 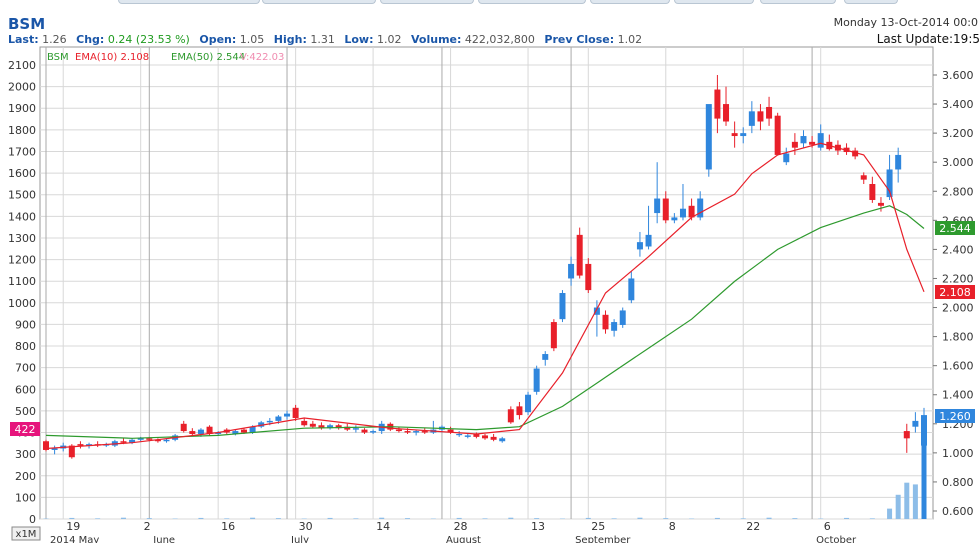 I want to click on price-tick-label: 2.000, so click(x=958, y=308).